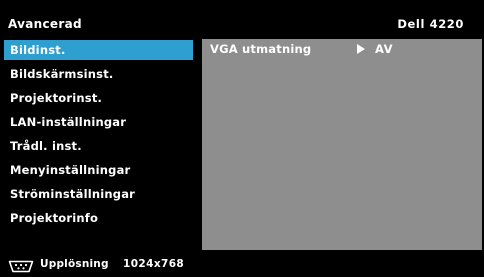 Image resolution: width=484 pixels, height=277 pixels. Describe the element at coordinates (242, 26) in the screenshot. I see `header: Avancerad Dell 4220` at that location.